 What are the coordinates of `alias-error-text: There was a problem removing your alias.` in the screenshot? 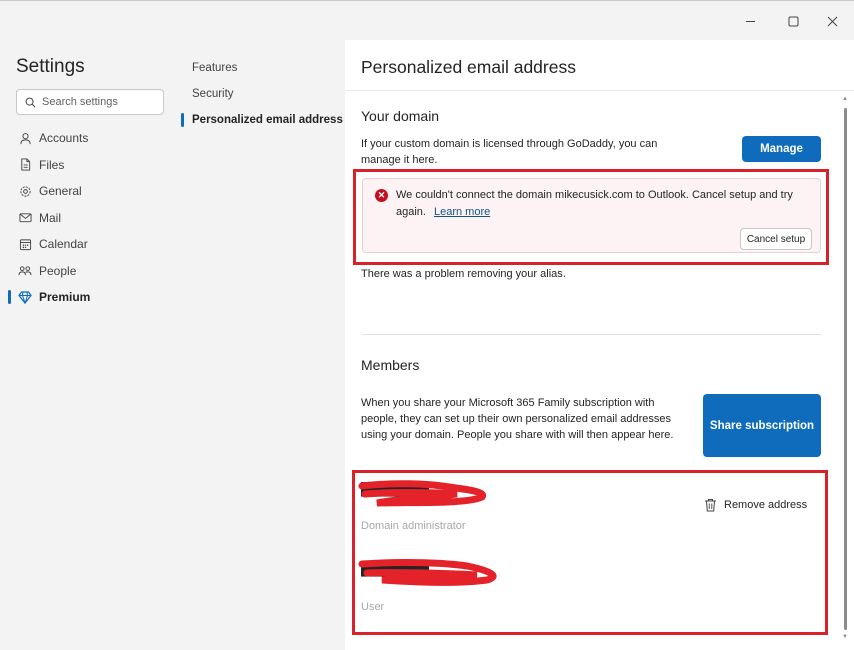 It's located at (463, 274).